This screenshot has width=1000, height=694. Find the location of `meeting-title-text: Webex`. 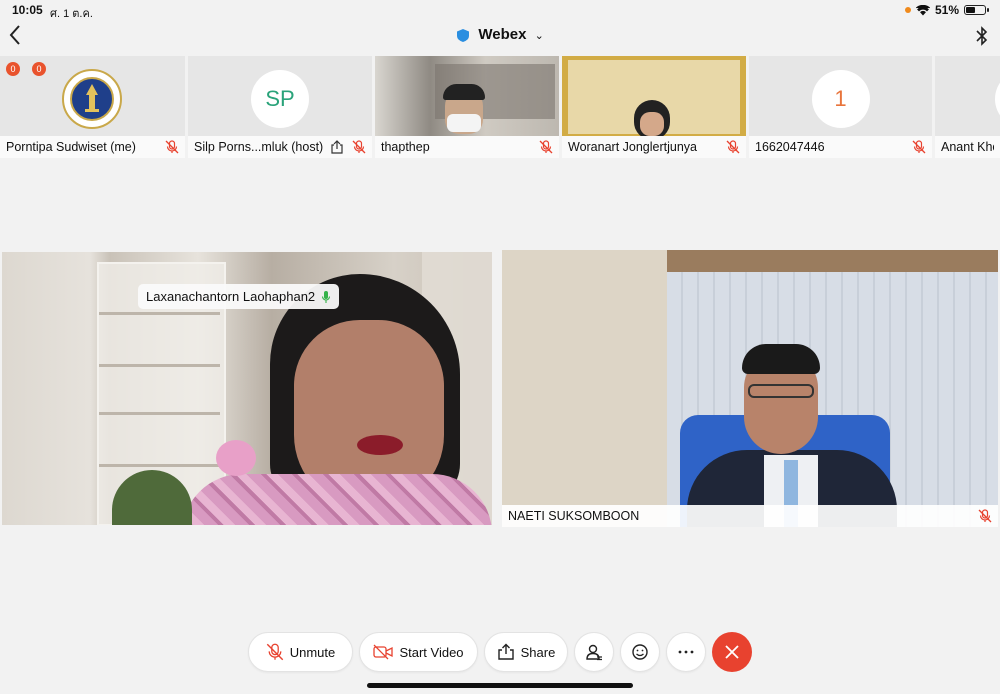

meeting-title-text: Webex is located at coordinates (502, 34).